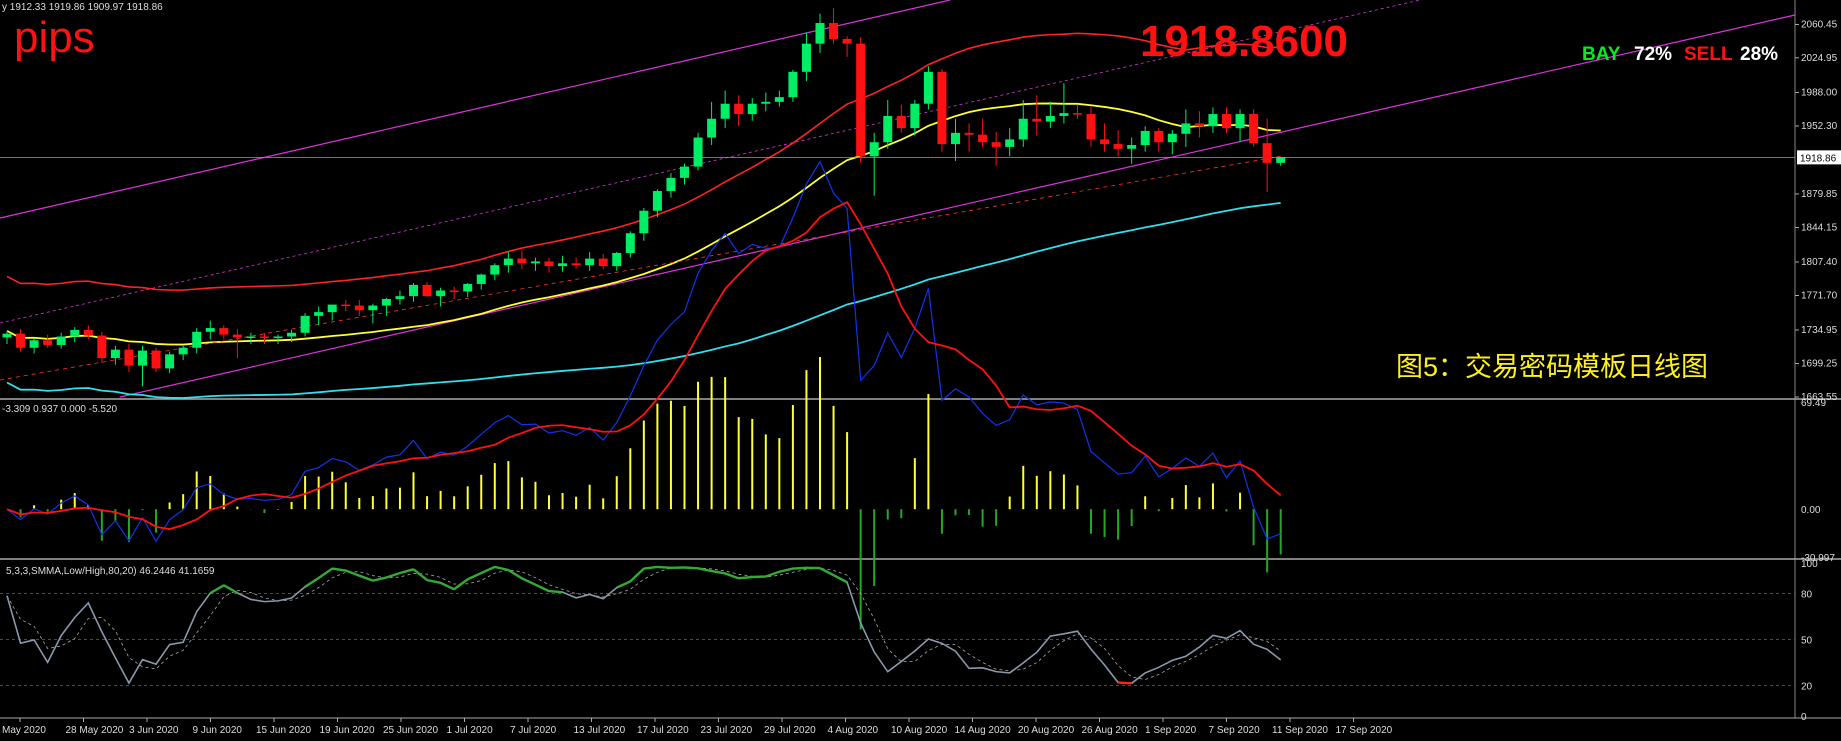 The width and height of the screenshot is (1841, 741). What do you see at coordinates (1552, 367) in the screenshot?
I see `chart-caption: 图5：交易密码模板日线图` at bounding box center [1552, 367].